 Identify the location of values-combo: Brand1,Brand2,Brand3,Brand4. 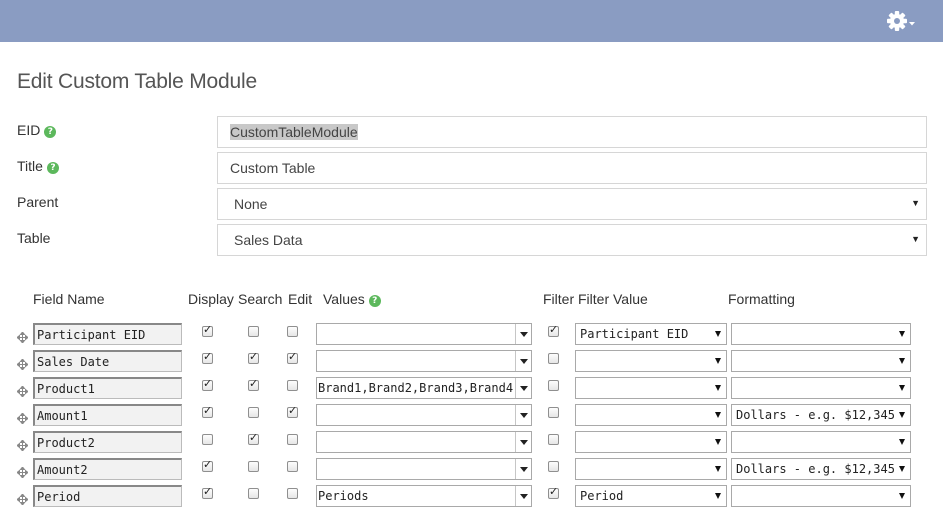
(424, 388).